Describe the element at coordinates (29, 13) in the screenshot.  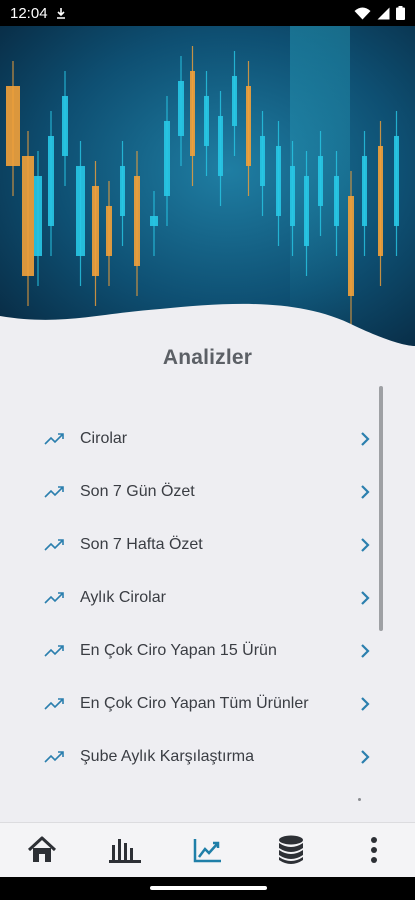
I see `status-time: 12:04` at that location.